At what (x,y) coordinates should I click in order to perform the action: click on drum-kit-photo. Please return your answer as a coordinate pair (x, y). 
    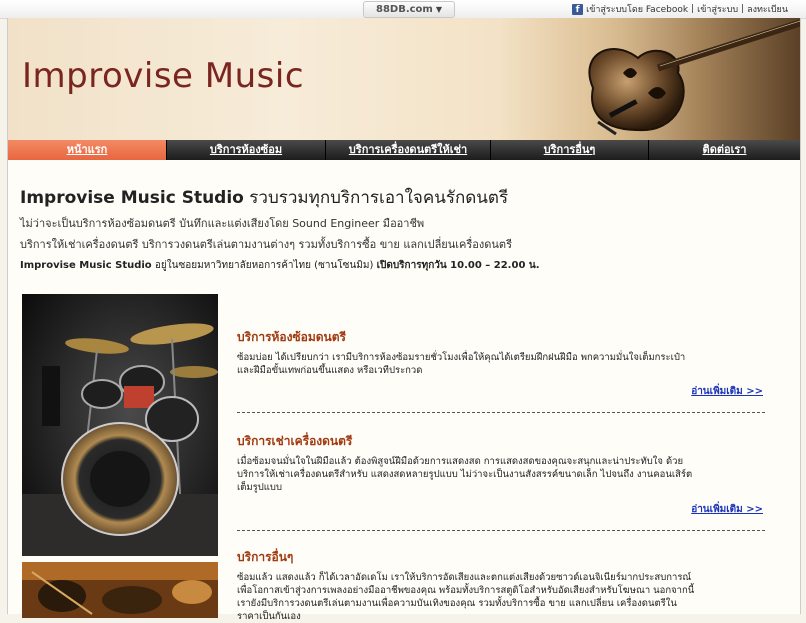
    Looking at the image, I should click on (120, 425).